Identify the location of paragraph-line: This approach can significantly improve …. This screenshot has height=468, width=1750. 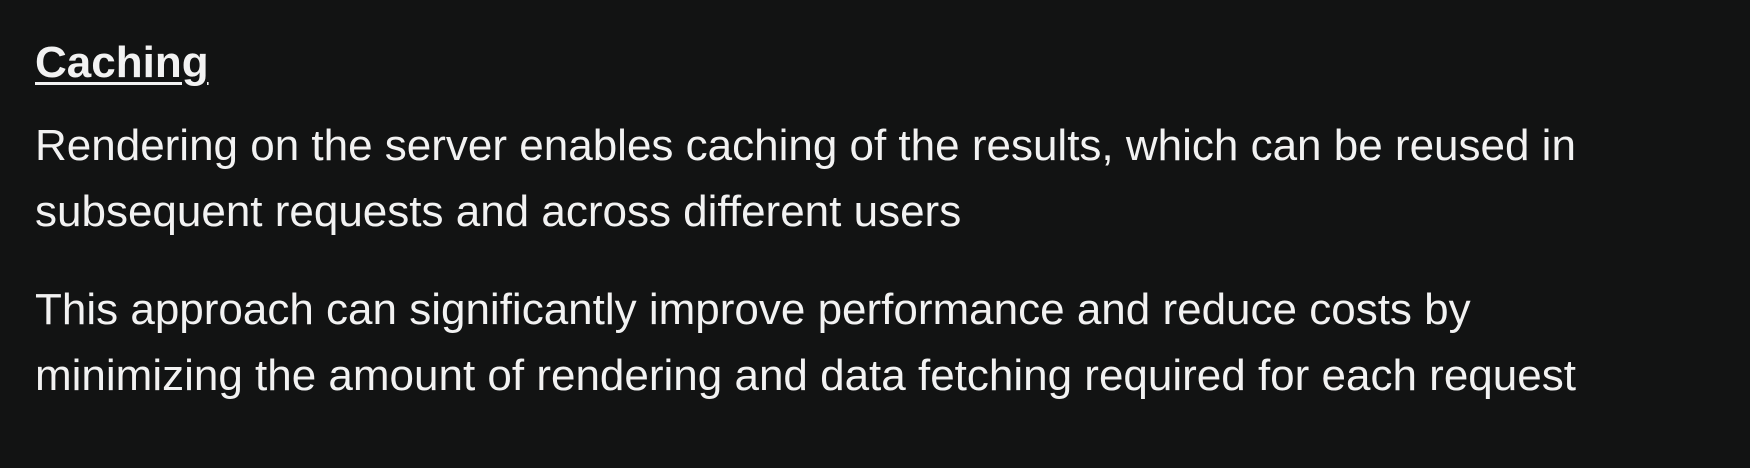
(753, 309).